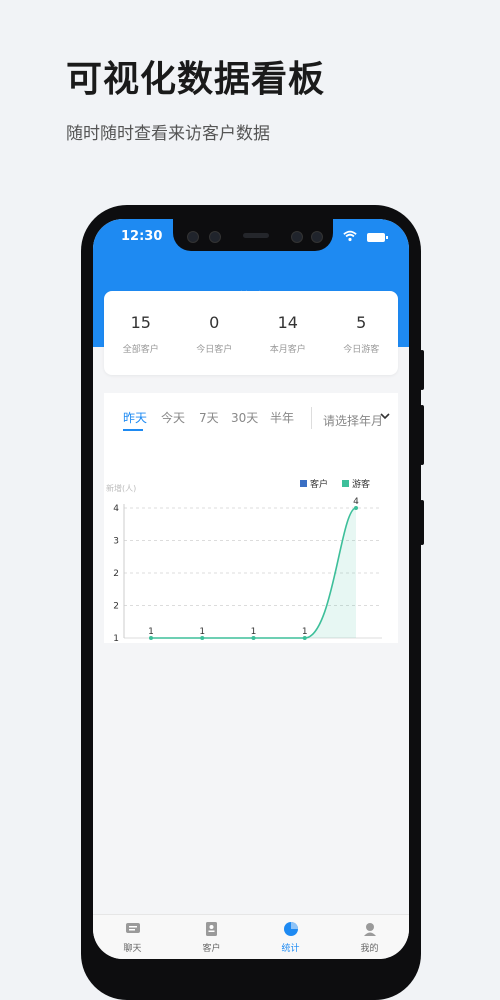 This screenshot has height=1000, width=500. Describe the element at coordinates (362, 333) in the screenshot. I see `stat-today-visitors: 5 今日游客` at that location.